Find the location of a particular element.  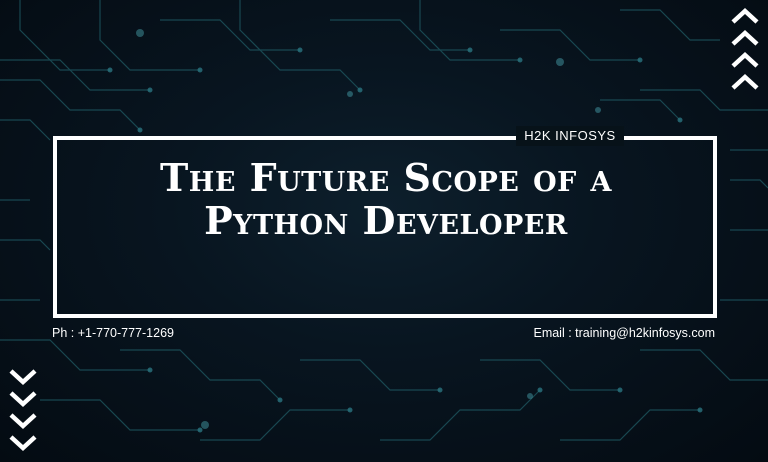

phone-contact: Ph : +1-770-777-1269 is located at coordinates (113, 333).